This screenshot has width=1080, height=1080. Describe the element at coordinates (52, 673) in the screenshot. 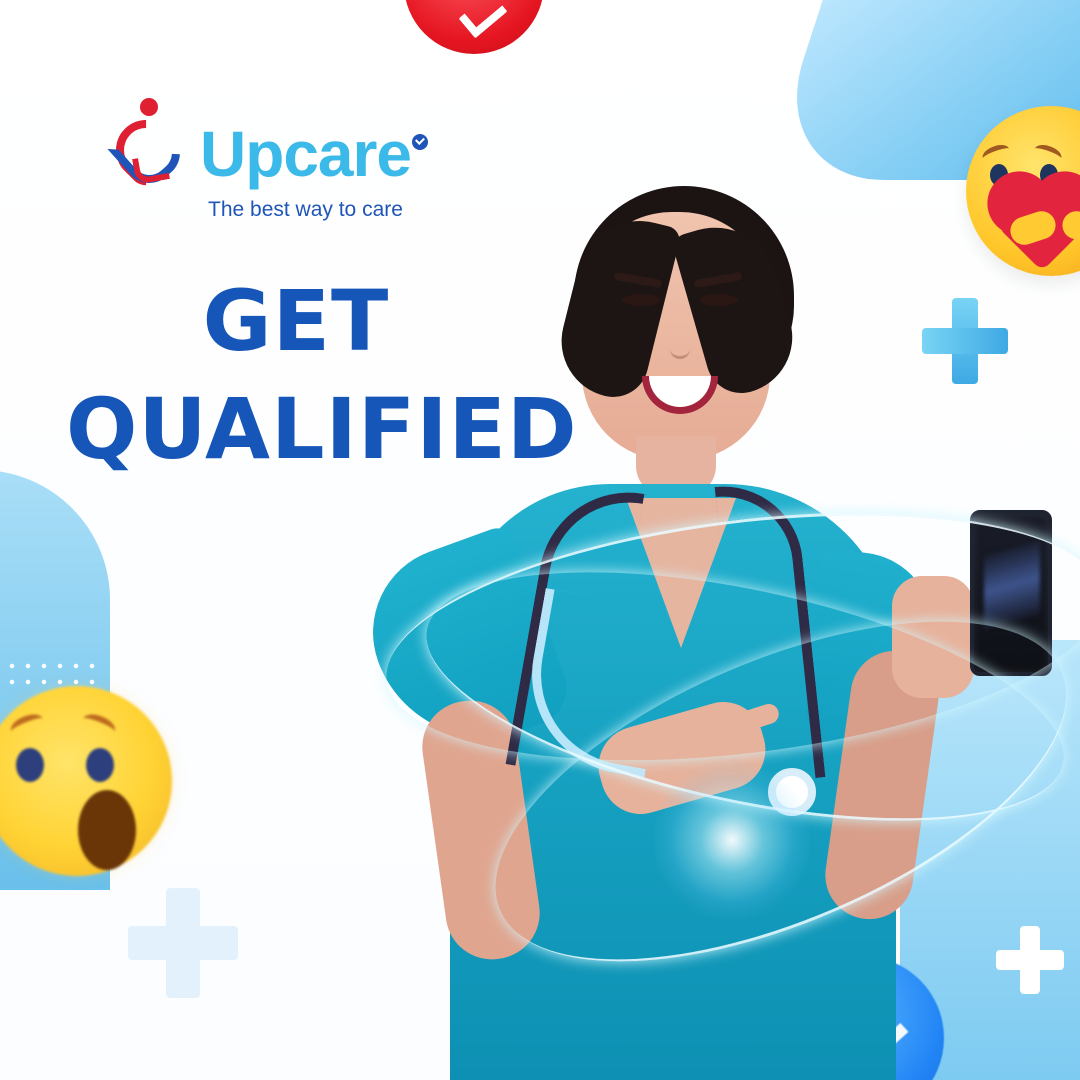

I see `dot-grid-pattern` at that location.